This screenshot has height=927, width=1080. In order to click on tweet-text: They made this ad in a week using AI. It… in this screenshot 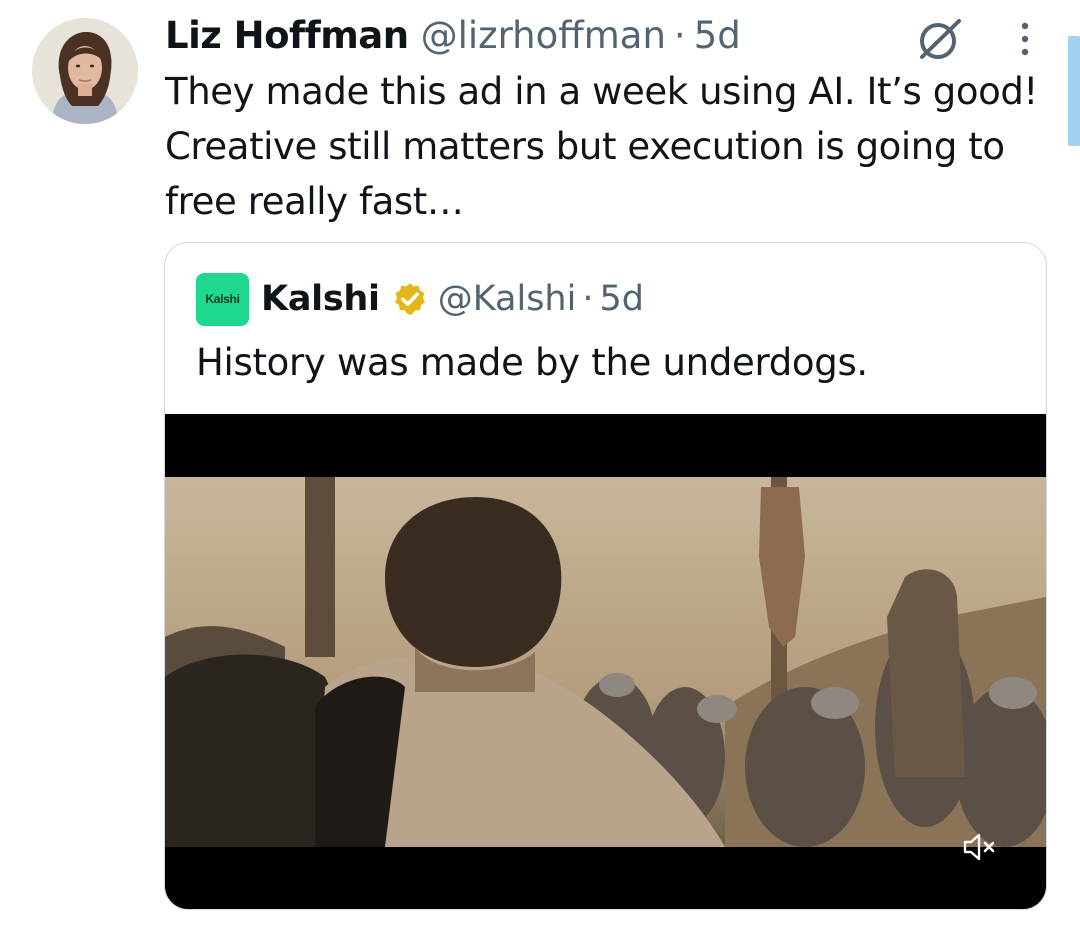, I will do `click(601, 146)`.